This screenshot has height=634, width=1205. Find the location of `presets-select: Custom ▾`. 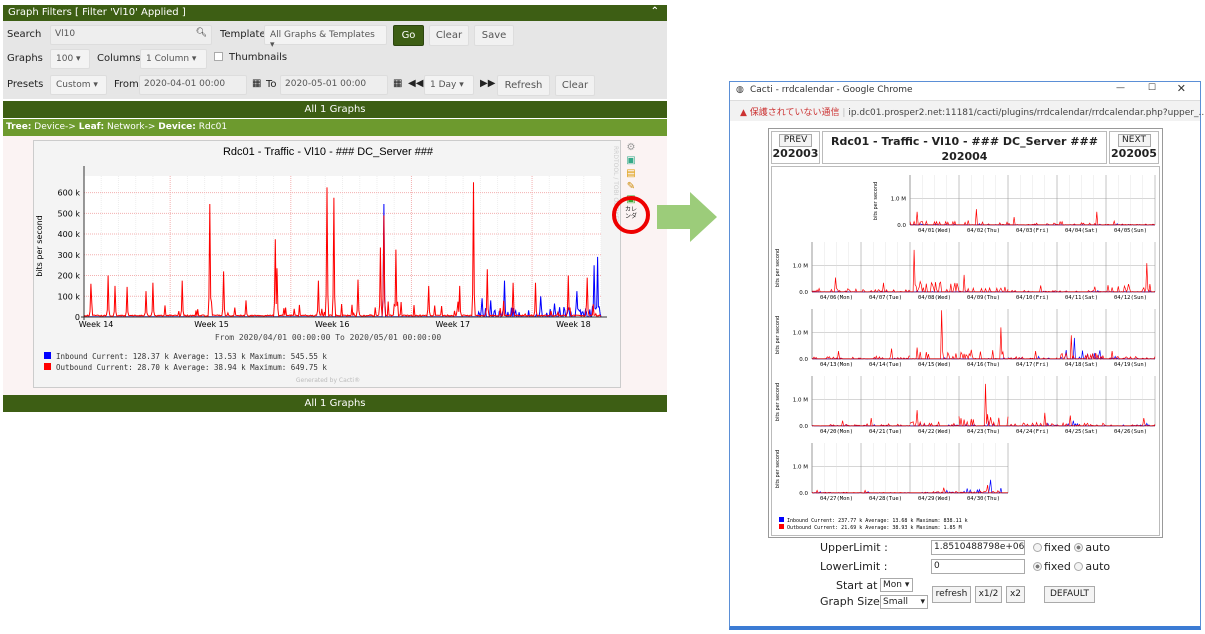

presets-select: Custom ▾ is located at coordinates (78, 85).